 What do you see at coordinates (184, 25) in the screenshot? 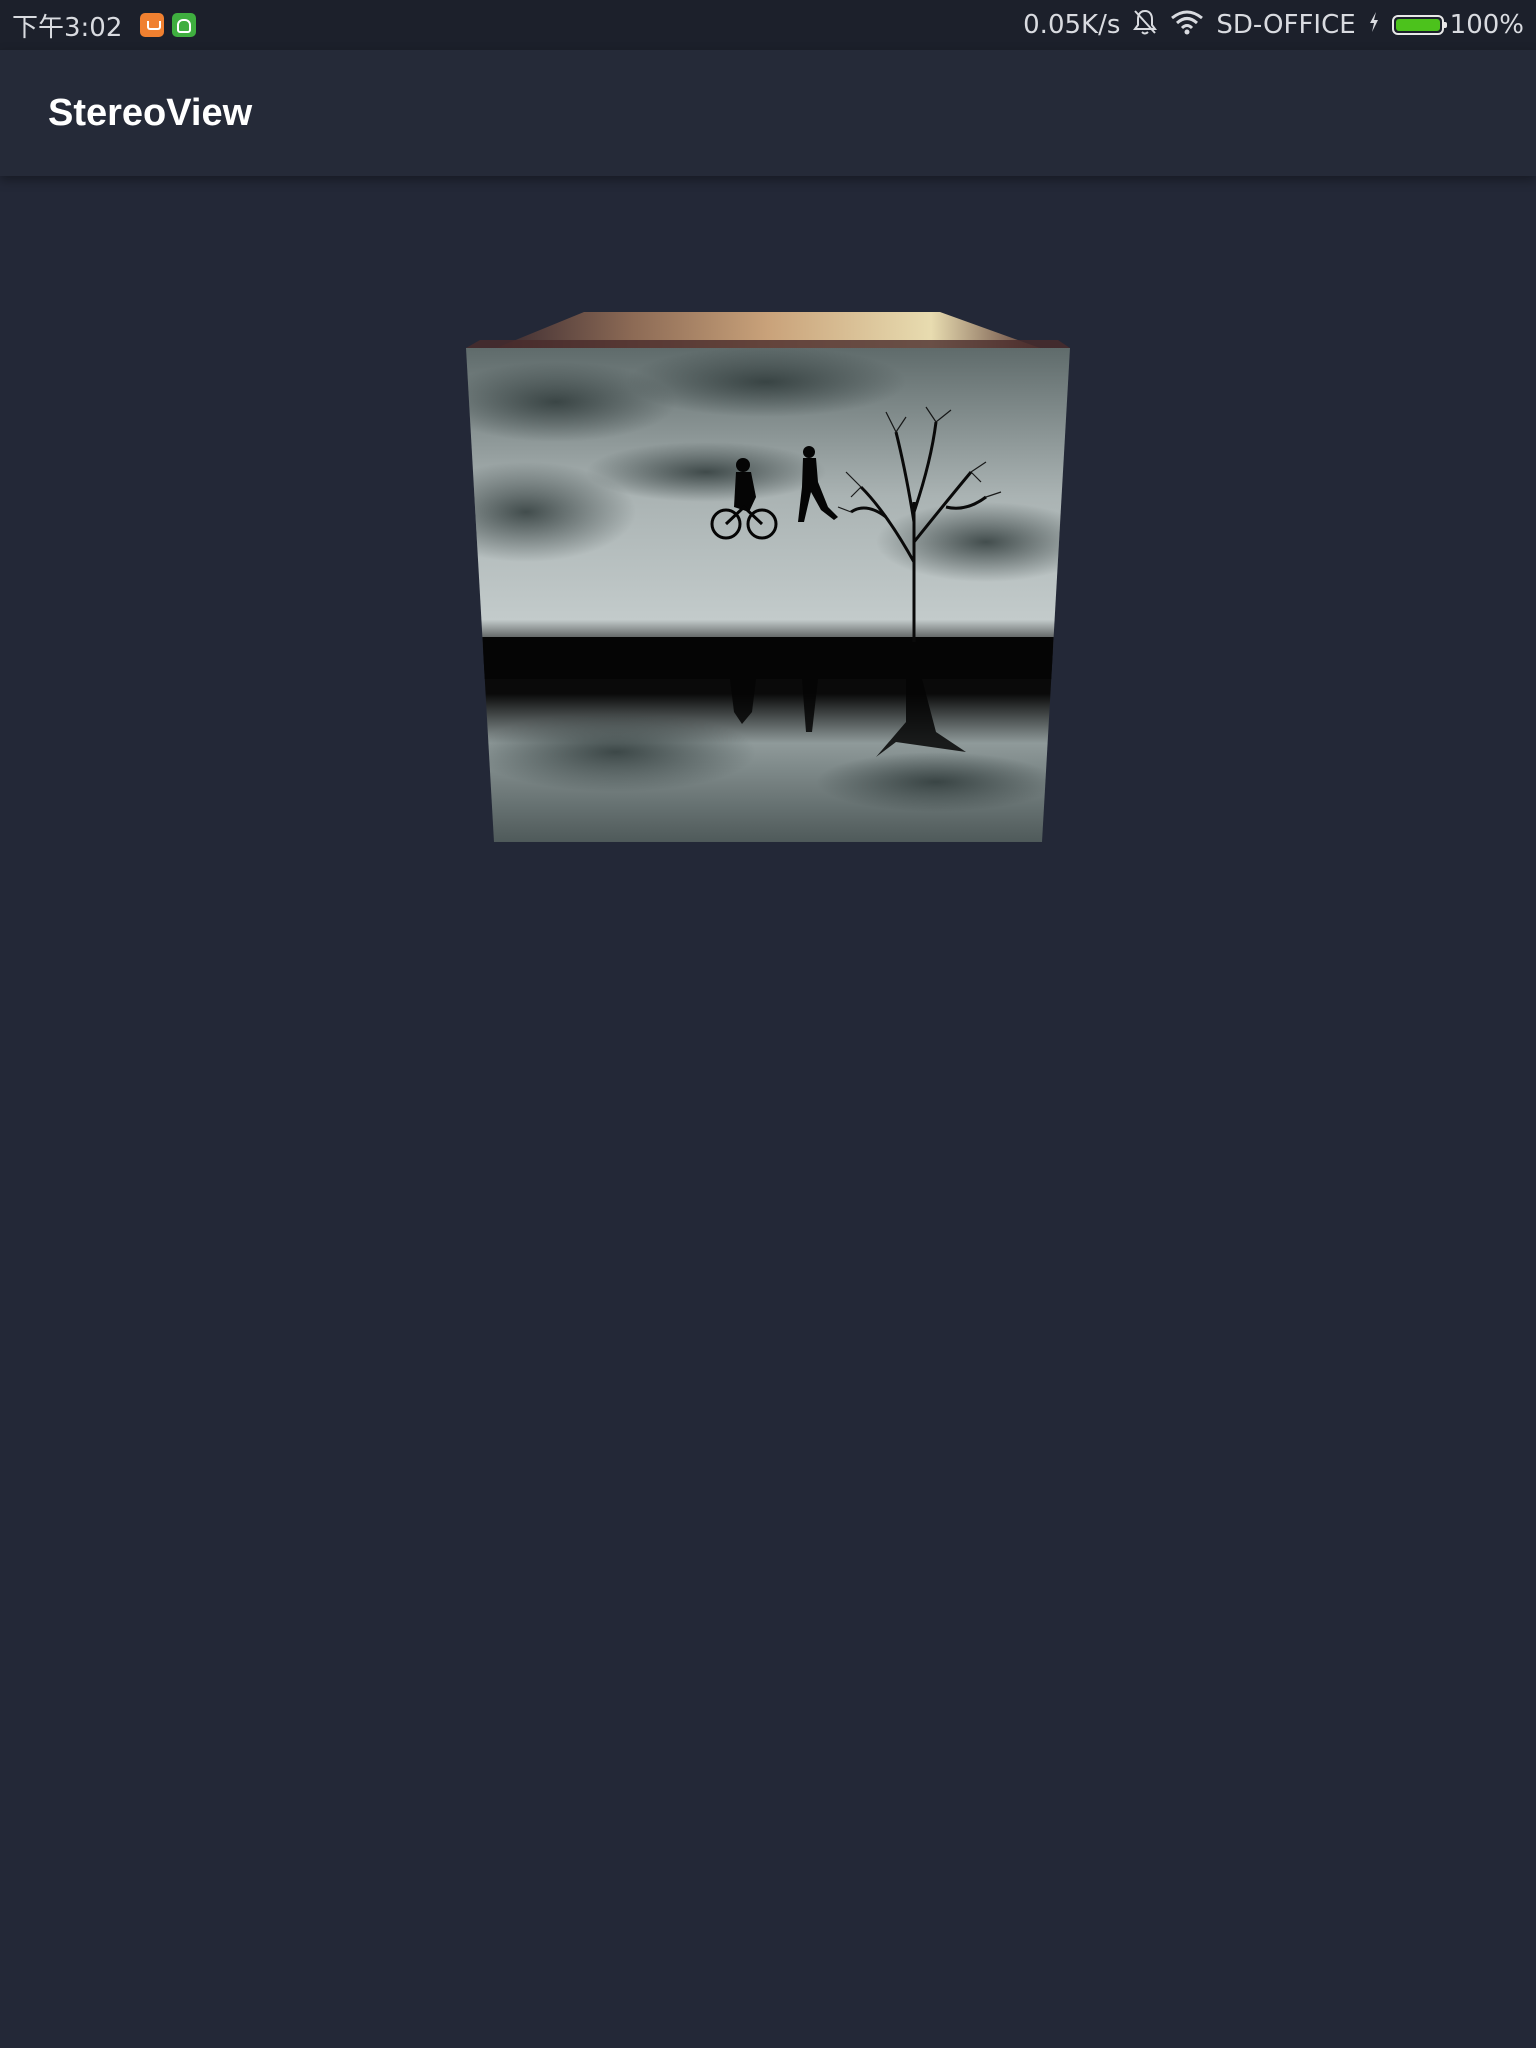
I see `android-robot-icon` at bounding box center [184, 25].